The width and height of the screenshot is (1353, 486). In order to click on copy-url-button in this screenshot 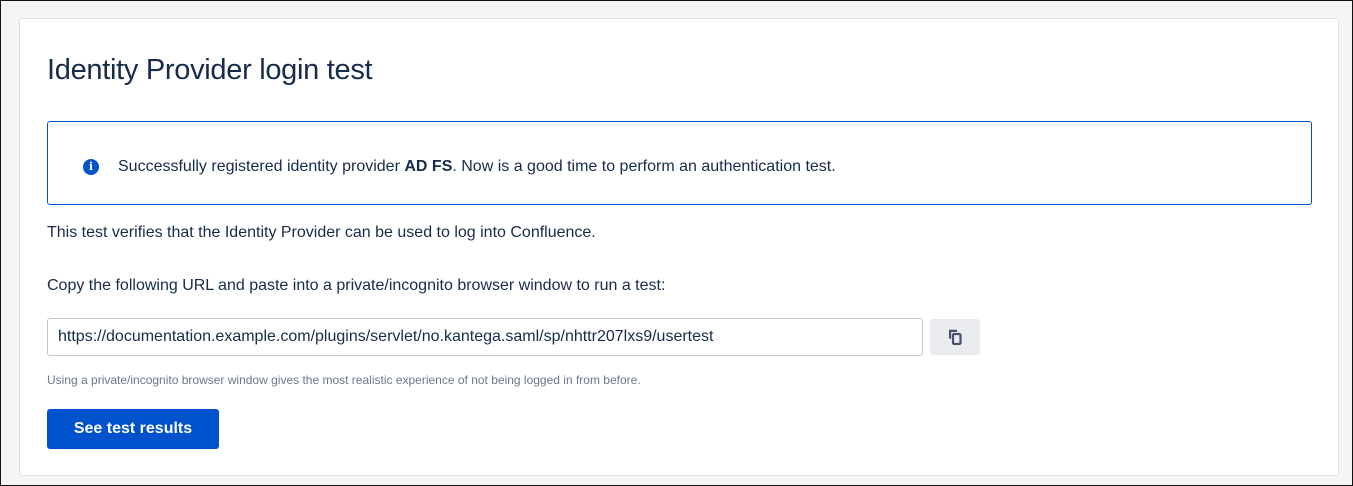, I will do `click(955, 337)`.